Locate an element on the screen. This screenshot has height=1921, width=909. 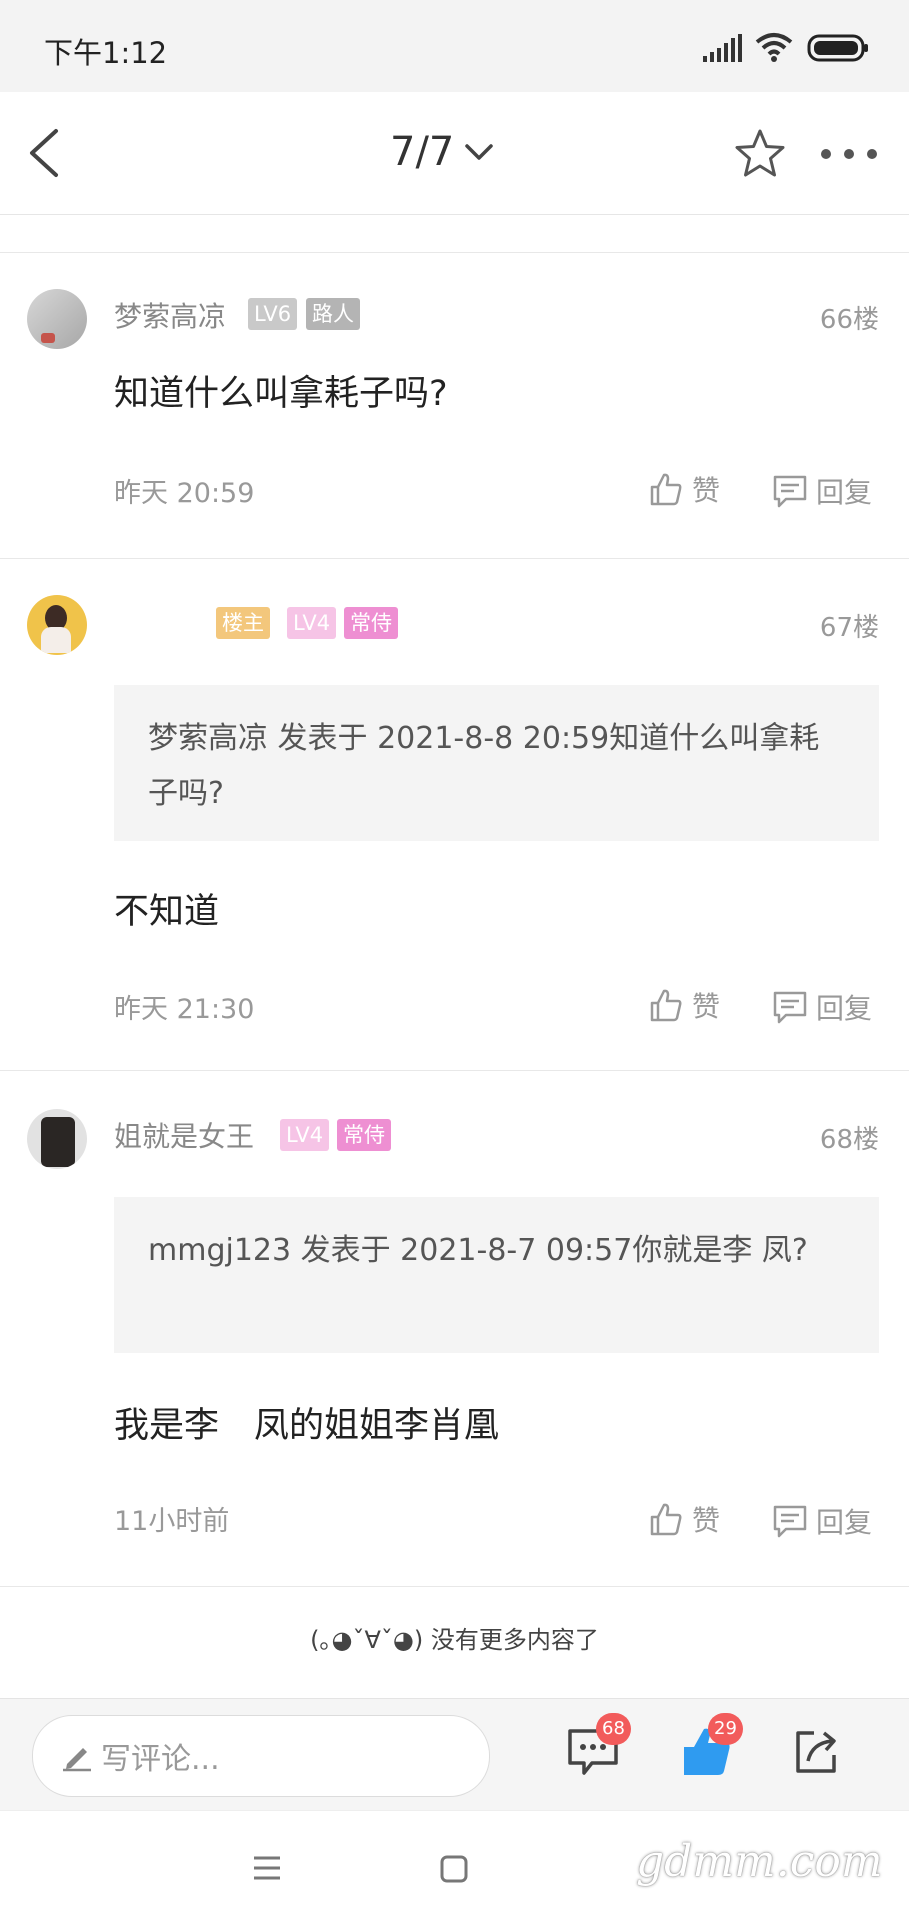
signal-icon is located at coordinates (722, 48).